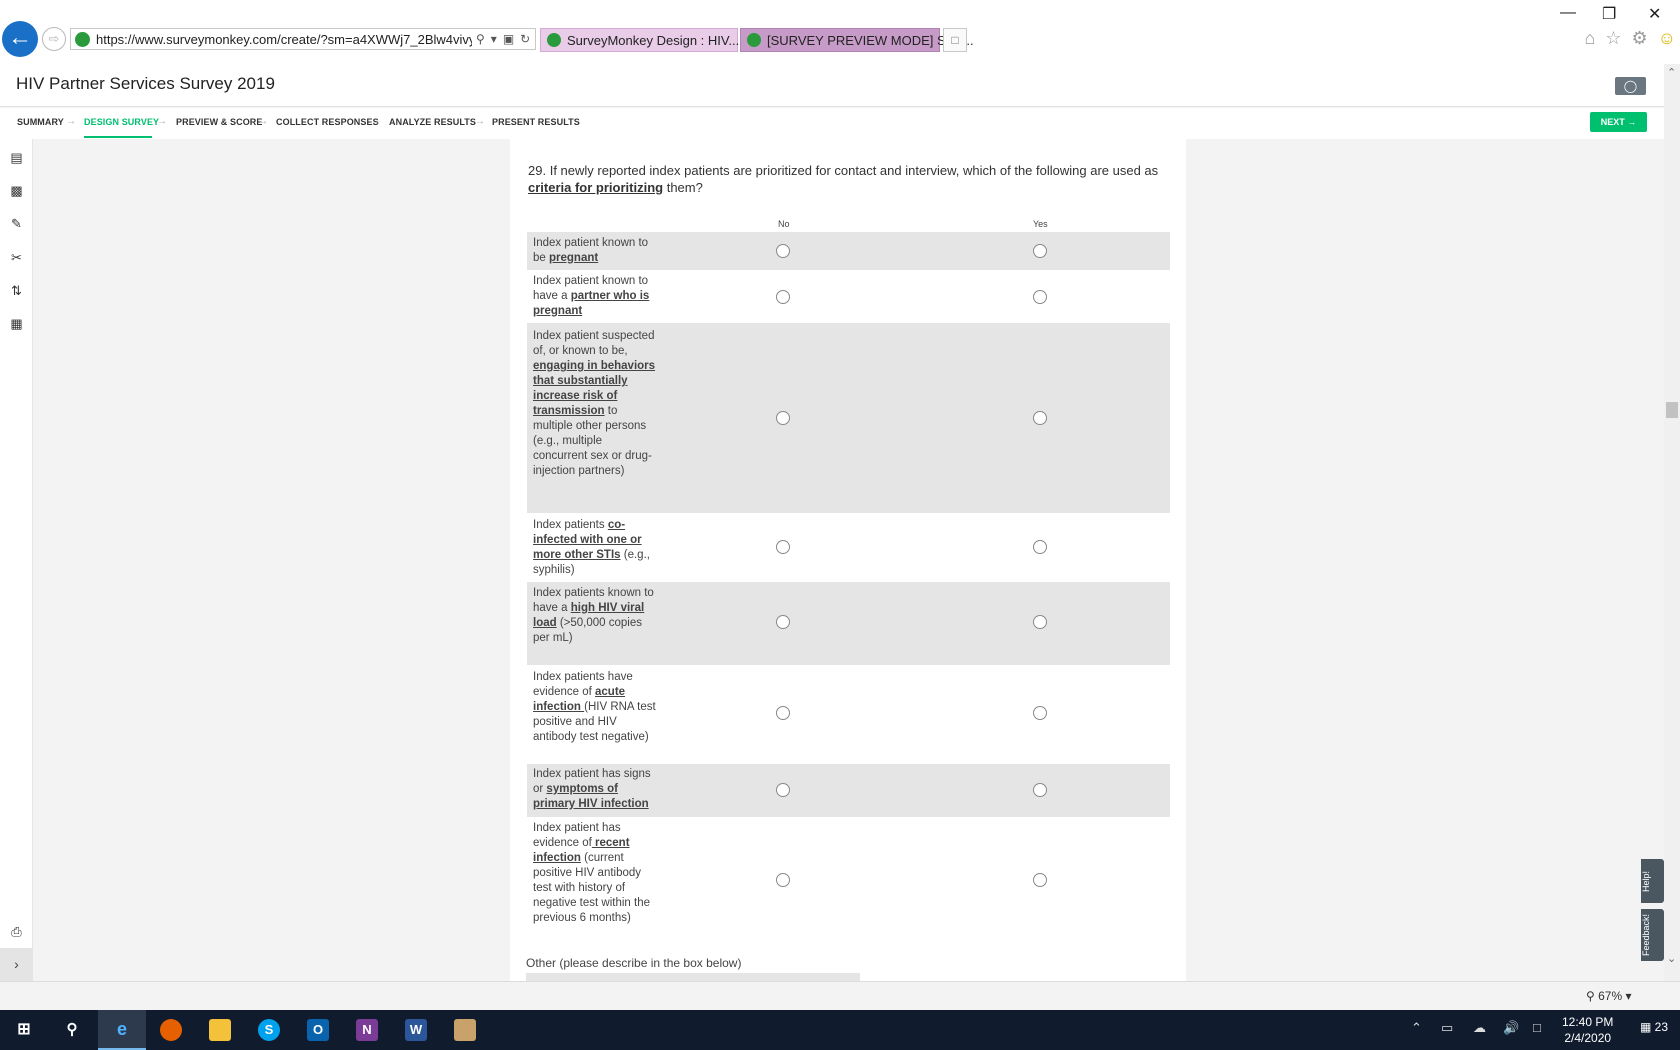  What do you see at coordinates (634, 963) in the screenshot?
I see `other-label: Other (please describe in the box below)` at bounding box center [634, 963].